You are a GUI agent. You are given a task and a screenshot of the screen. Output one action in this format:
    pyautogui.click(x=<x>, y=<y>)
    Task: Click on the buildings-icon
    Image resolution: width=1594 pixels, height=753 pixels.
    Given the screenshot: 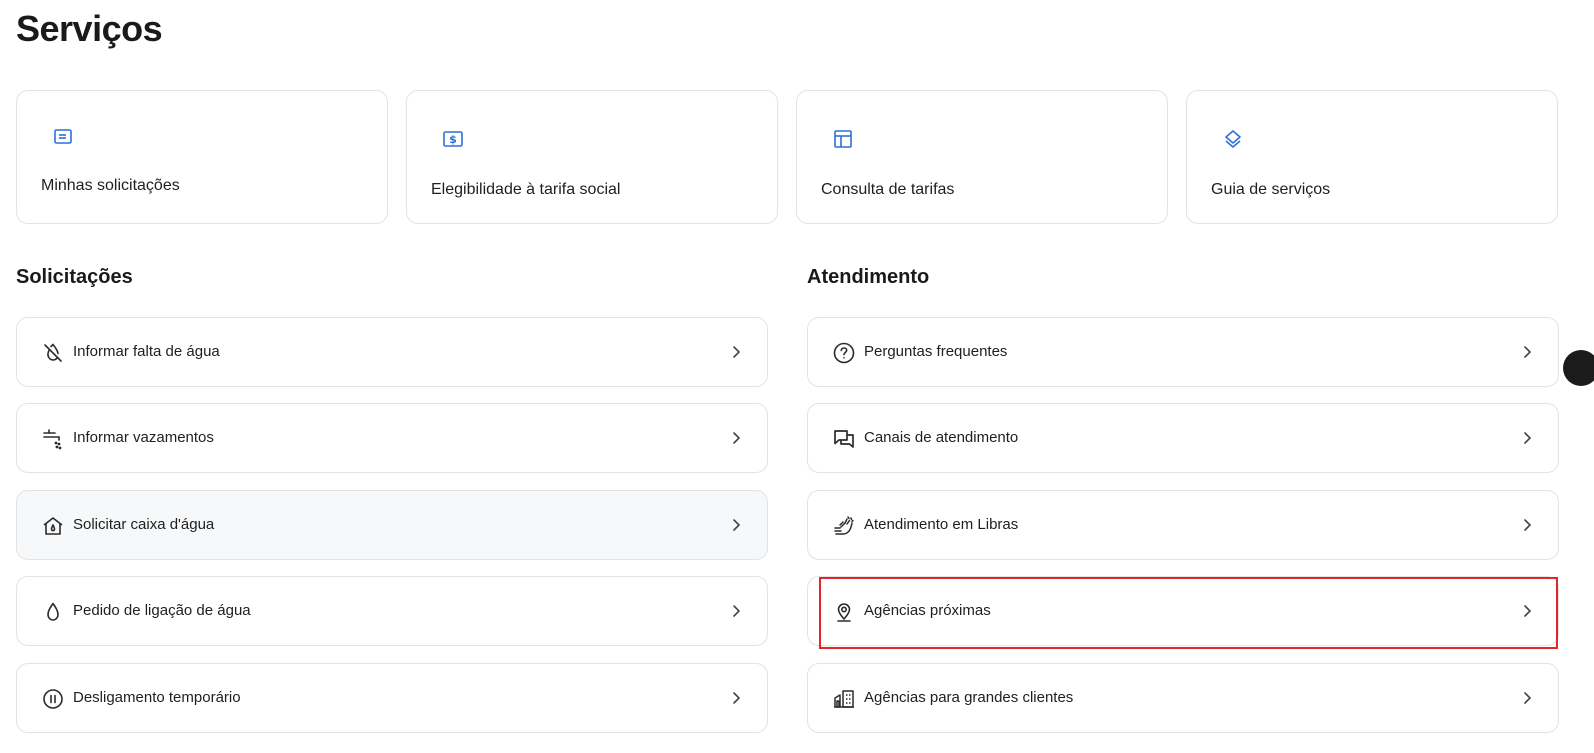 What is the action you would take?
    pyautogui.click(x=844, y=699)
    